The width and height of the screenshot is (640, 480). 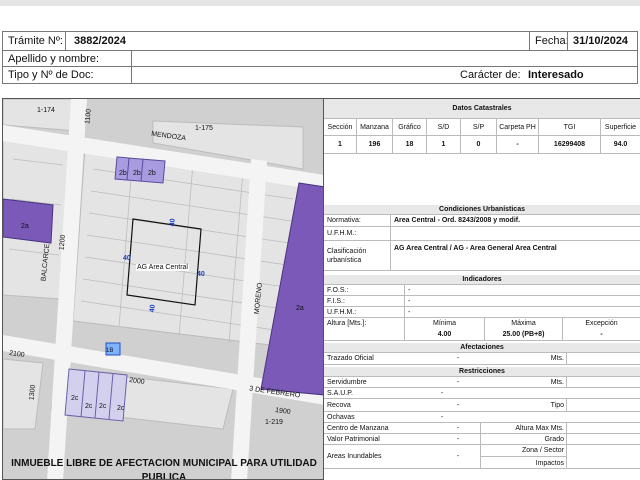 What do you see at coordinates (458, 439) in the screenshot?
I see `valor-patrimonial-value: -` at bounding box center [458, 439].